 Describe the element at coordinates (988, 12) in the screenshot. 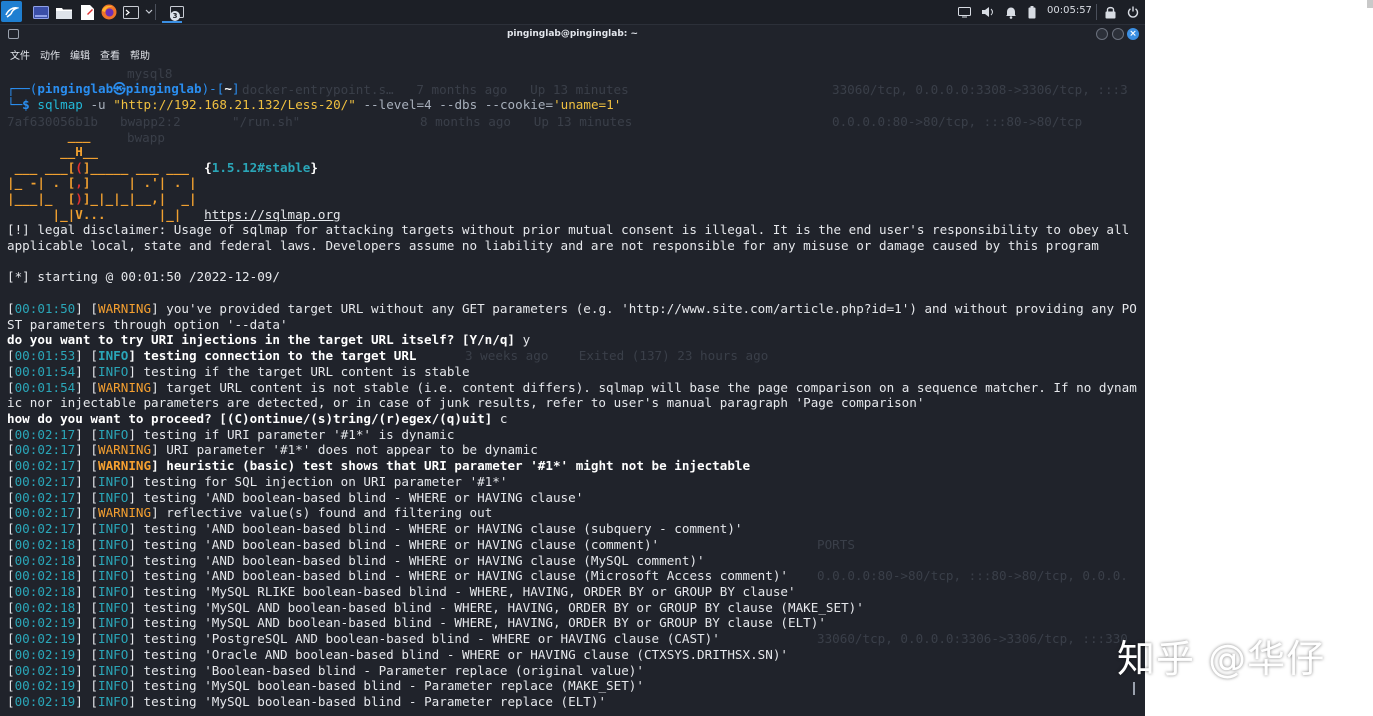

I see `volume-icon` at that location.